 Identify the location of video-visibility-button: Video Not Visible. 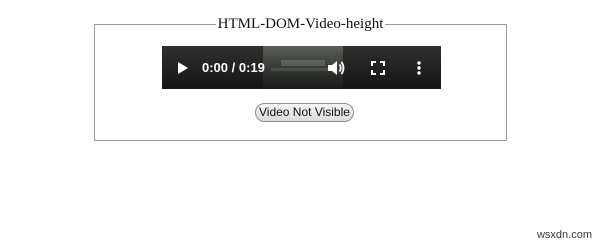
(304, 112).